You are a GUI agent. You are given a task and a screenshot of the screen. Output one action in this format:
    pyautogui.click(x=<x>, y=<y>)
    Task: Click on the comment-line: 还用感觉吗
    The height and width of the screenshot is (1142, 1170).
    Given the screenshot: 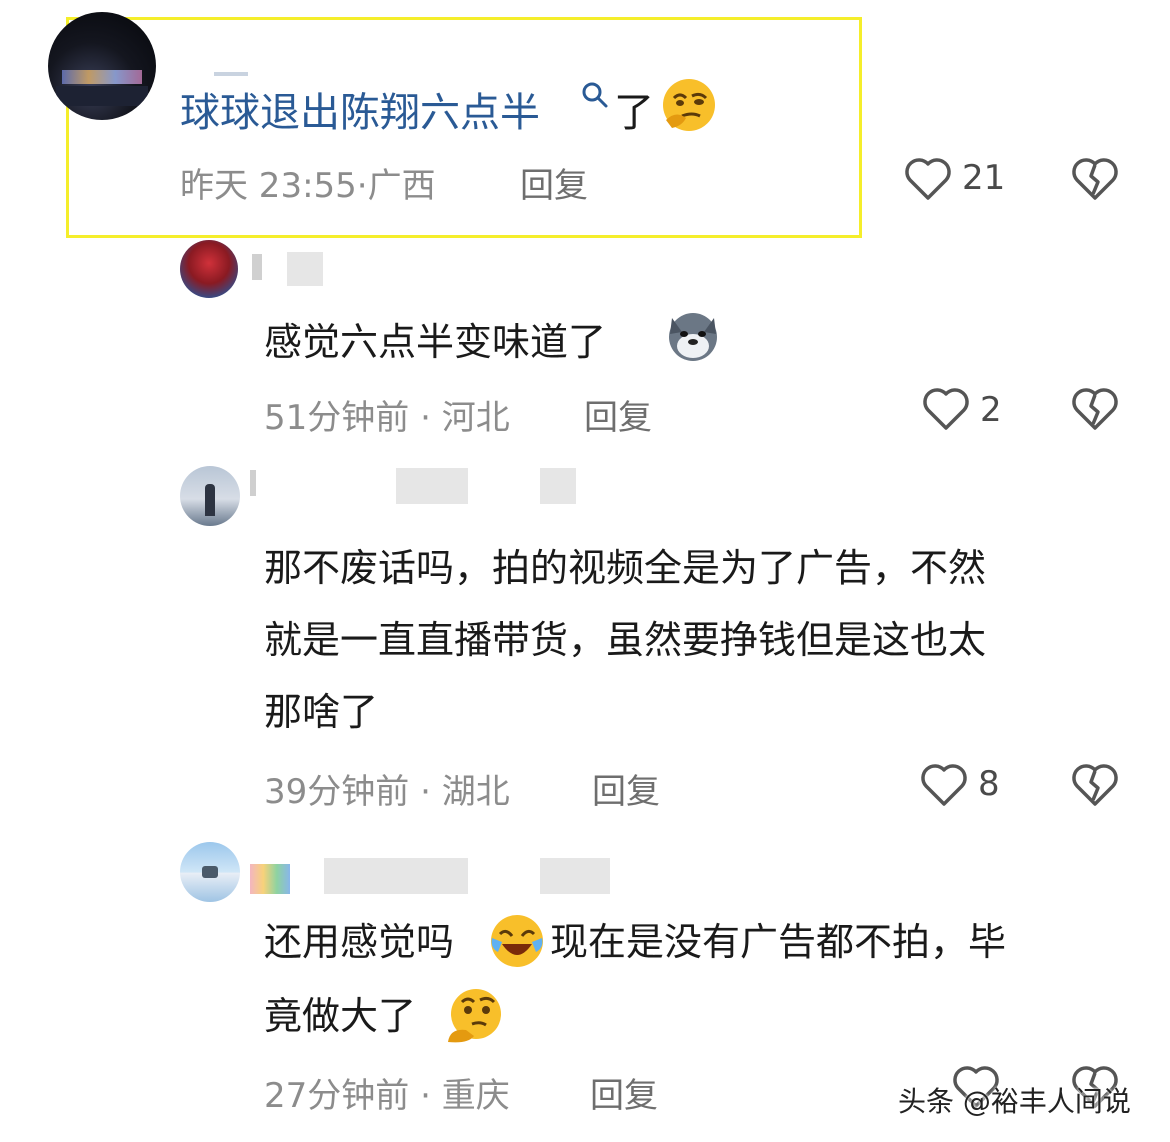 What is the action you would take?
    pyautogui.click(x=359, y=942)
    